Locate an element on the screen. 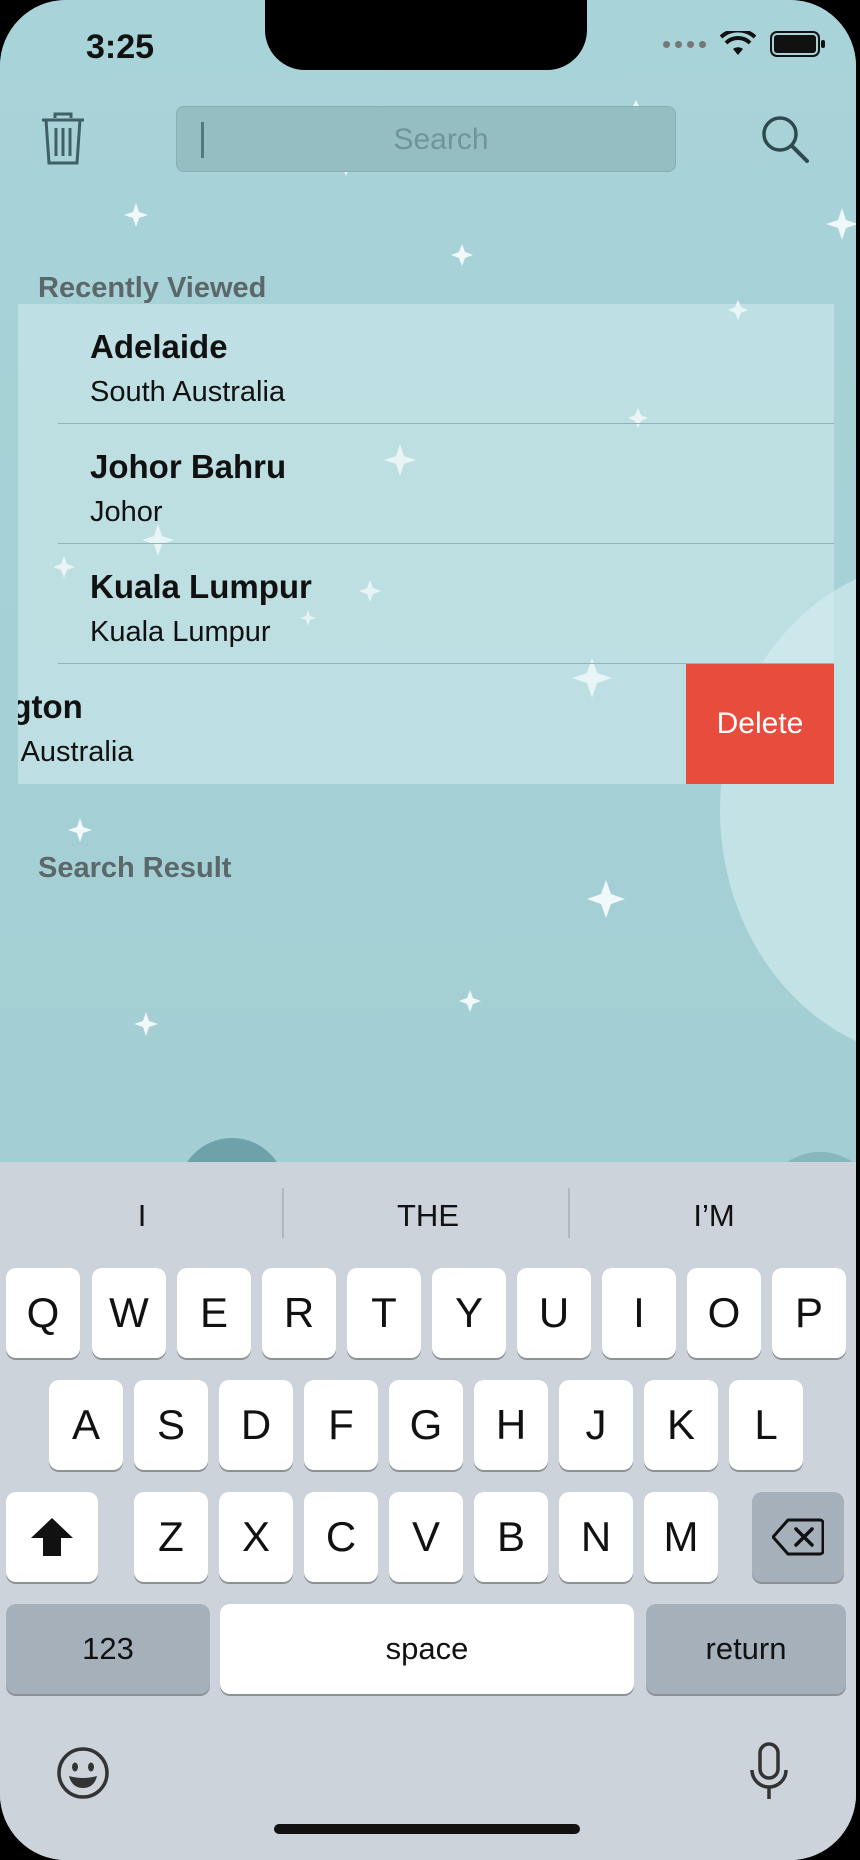 The image size is (860, 1860). key-r: R is located at coordinates (299, 1313).